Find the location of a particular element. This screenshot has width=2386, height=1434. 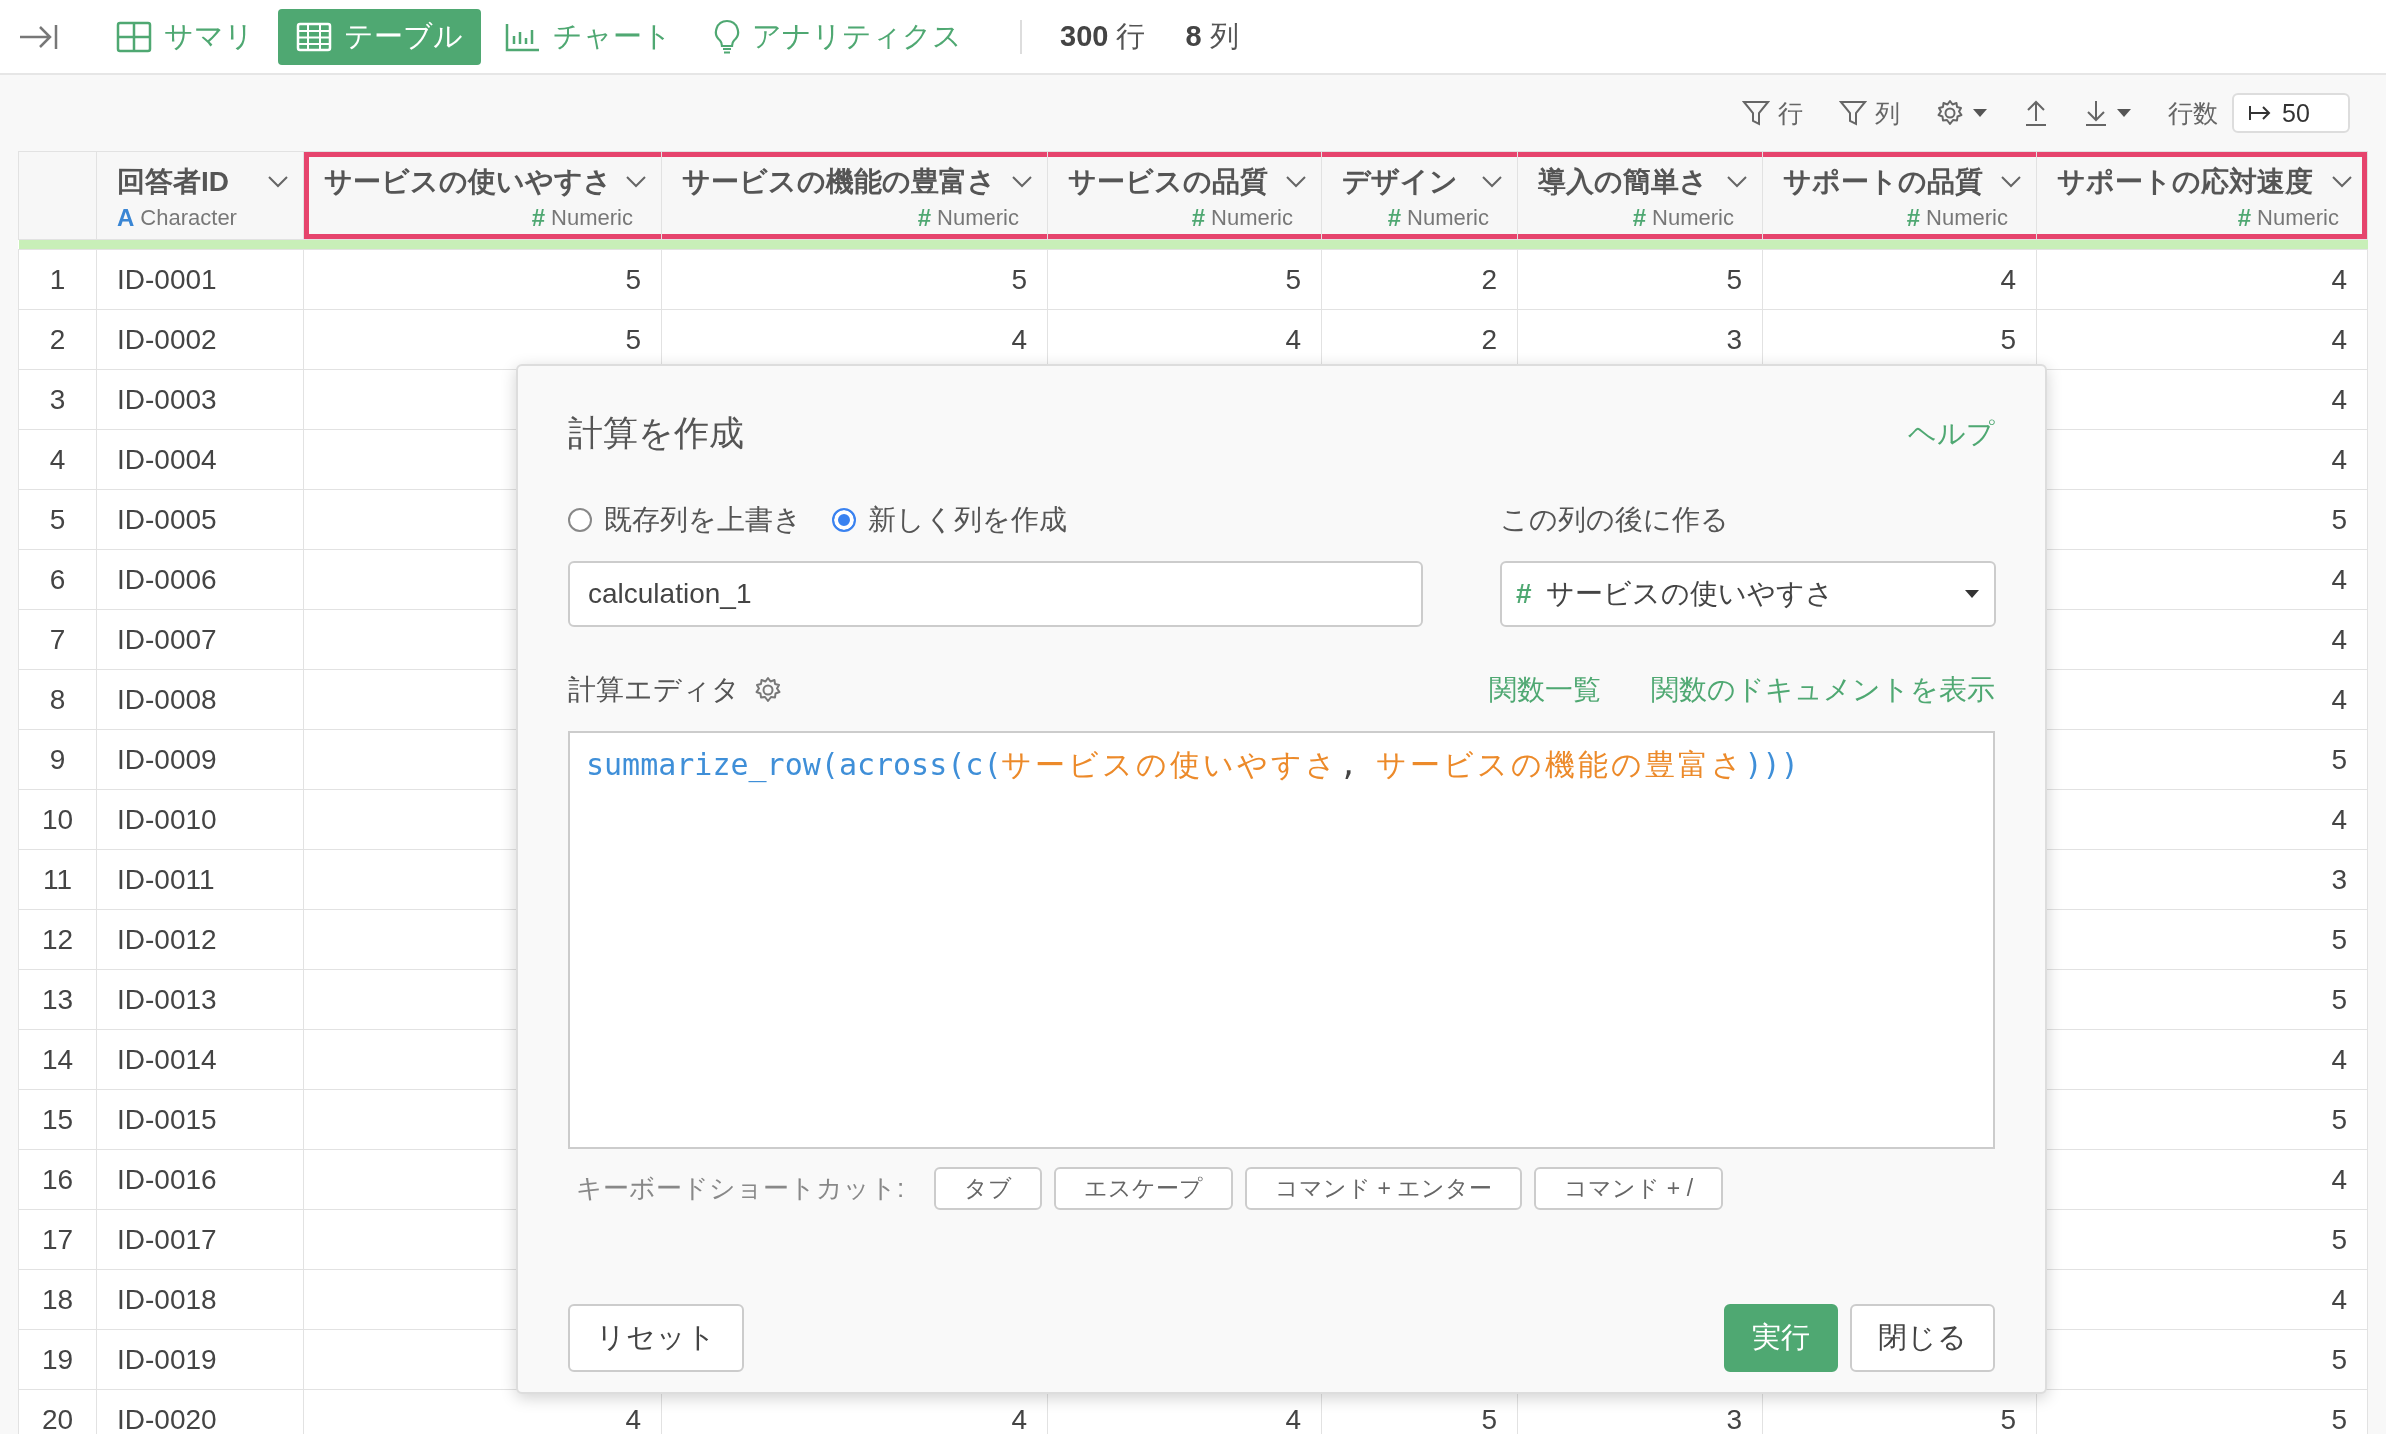

column-filter-button: 列 is located at coordinates (1869, 113).